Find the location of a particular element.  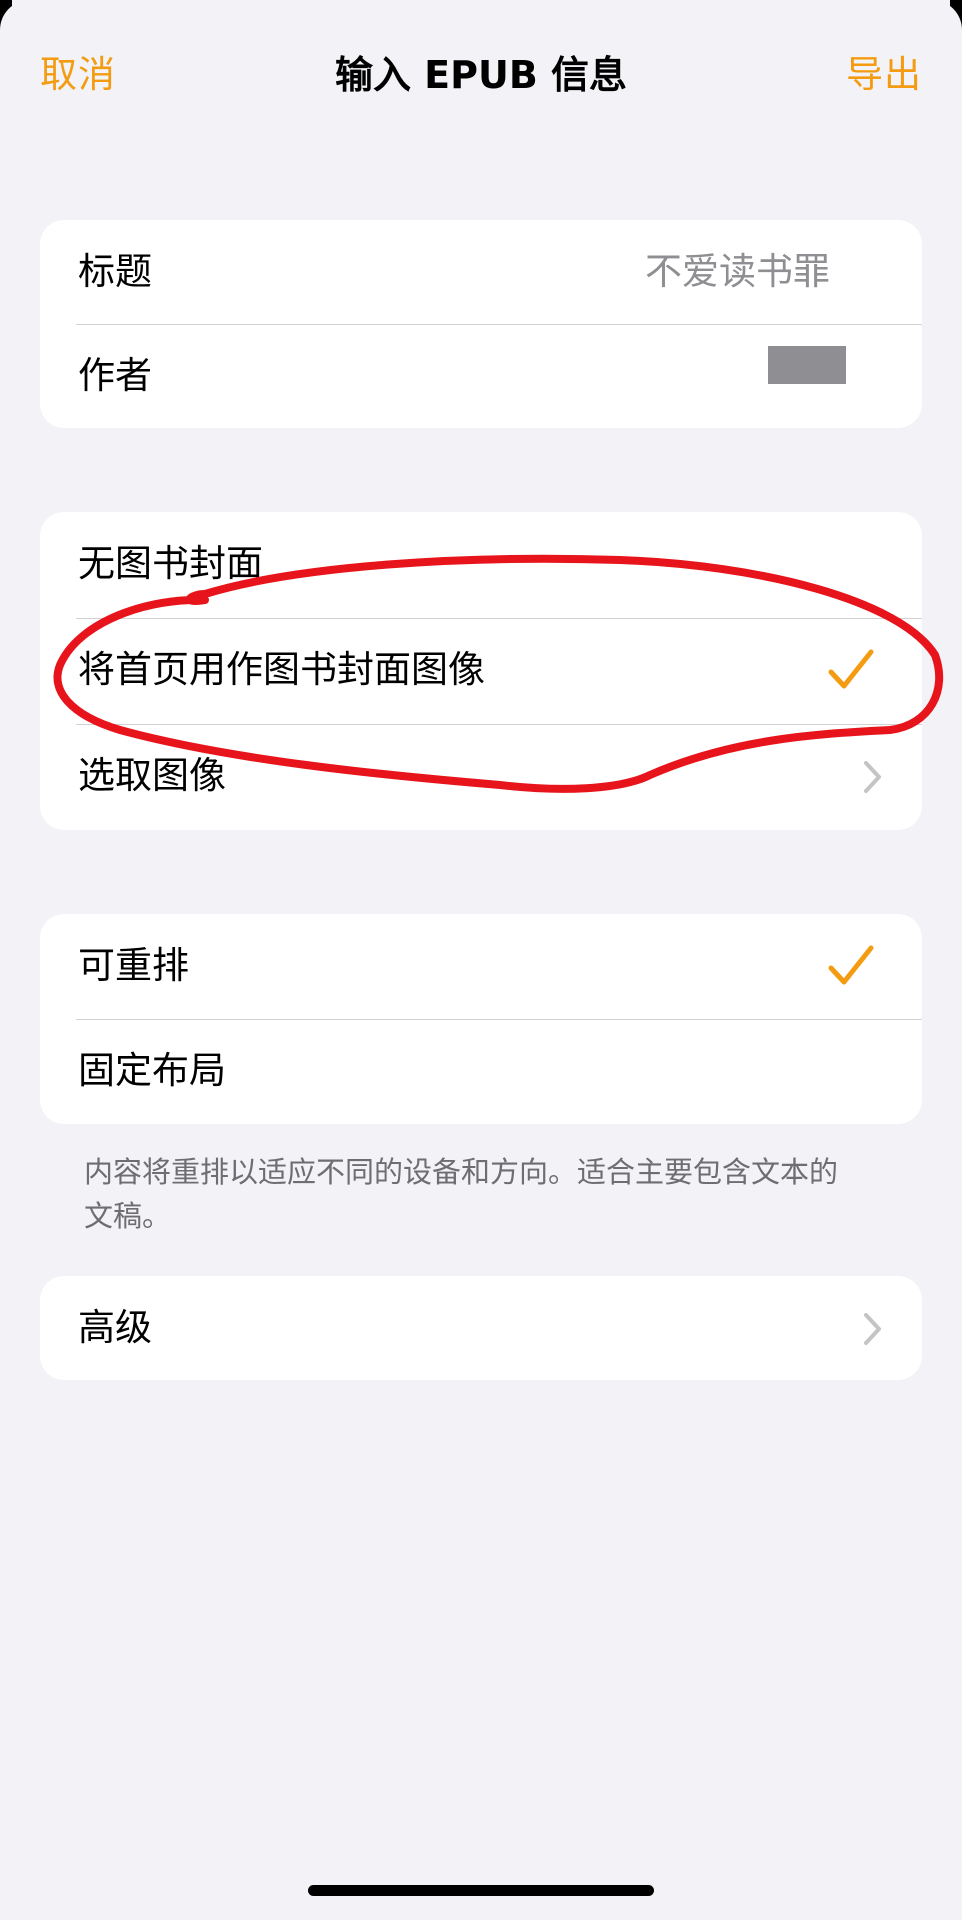

title-row: 标题 不爱读书罪 is located at coordinates (481, 272).